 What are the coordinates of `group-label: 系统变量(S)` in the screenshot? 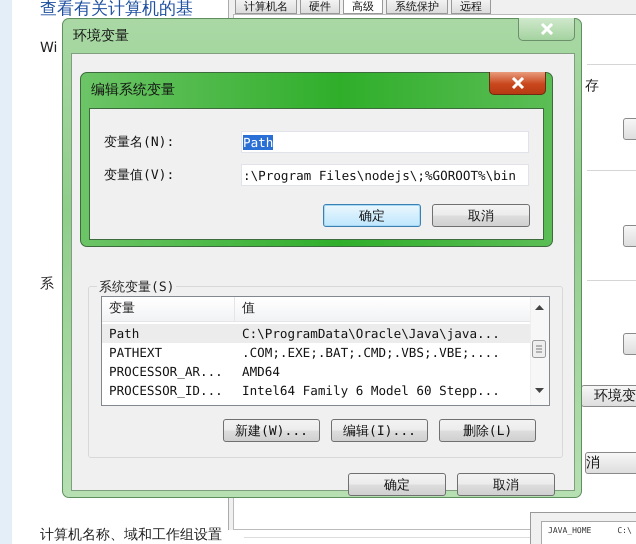 It's located at (136, 287).